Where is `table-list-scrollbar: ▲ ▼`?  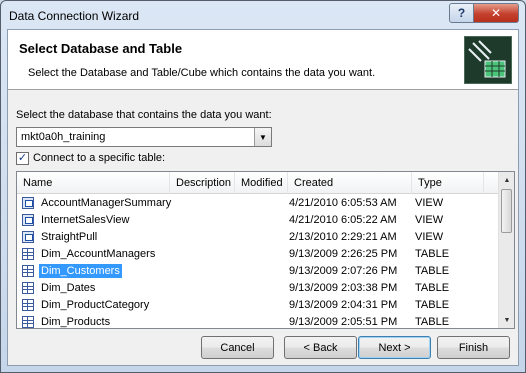
table-list-scrollbar: ▲ ▼ is located at coordinates (506, 250).